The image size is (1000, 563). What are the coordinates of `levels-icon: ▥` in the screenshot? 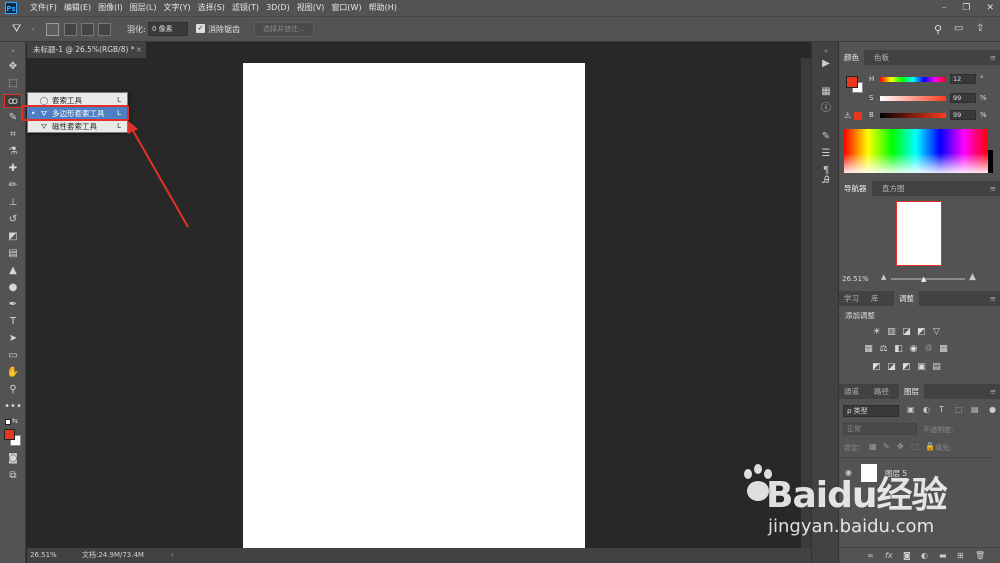 It's located at (891, 332).